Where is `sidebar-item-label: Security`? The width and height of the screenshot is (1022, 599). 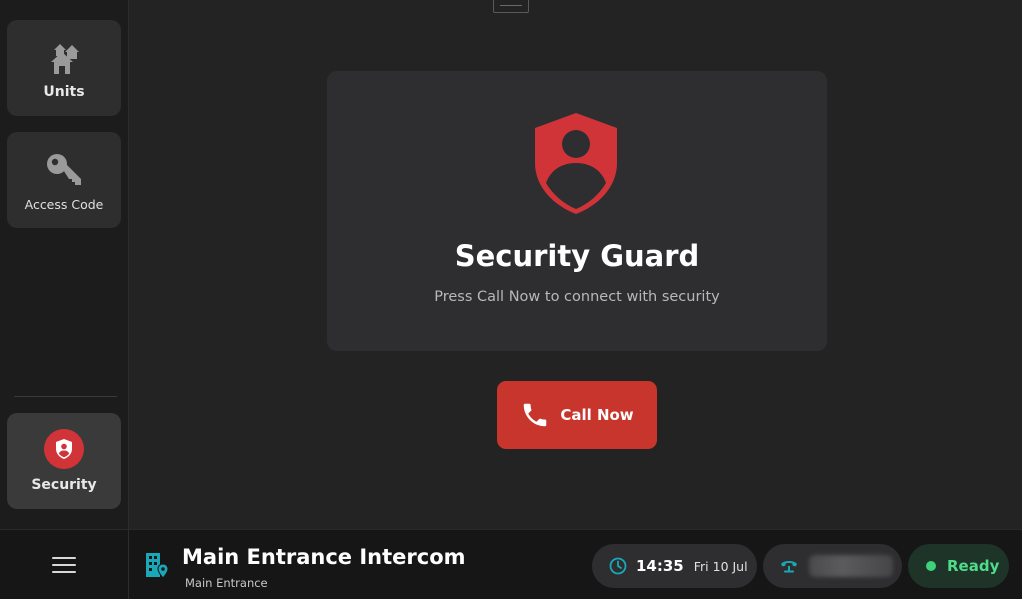
sidebar-item-label: Security is located at coordinates (64, 485).